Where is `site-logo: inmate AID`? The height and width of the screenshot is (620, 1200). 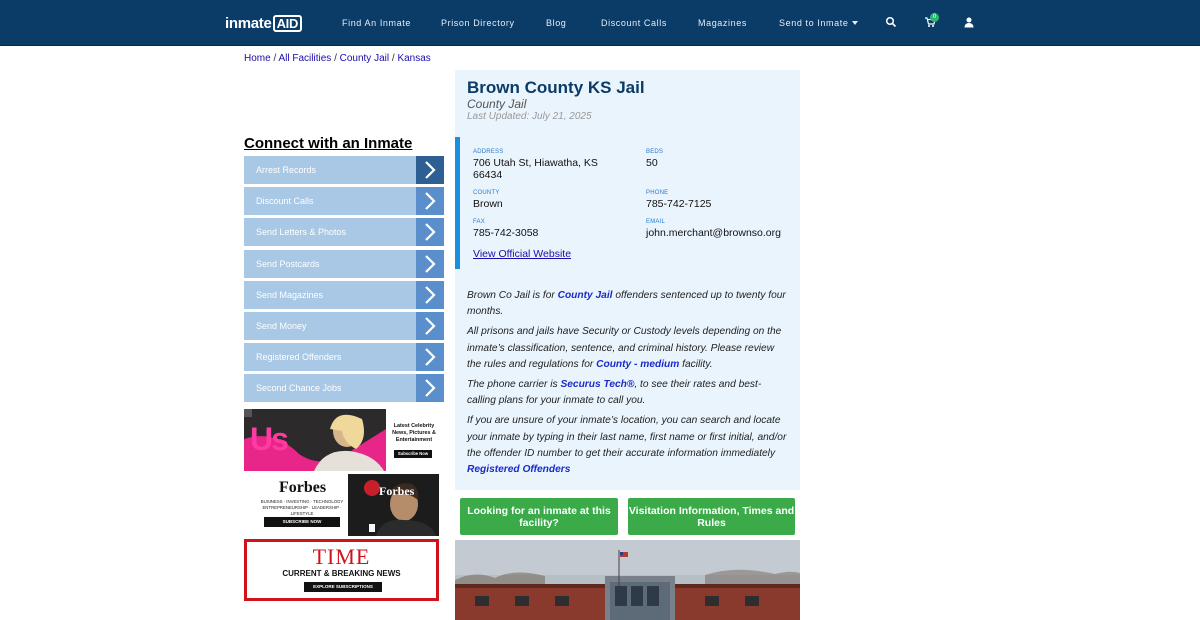
site-logo: inmate AID is located at coordinates (264, 23).